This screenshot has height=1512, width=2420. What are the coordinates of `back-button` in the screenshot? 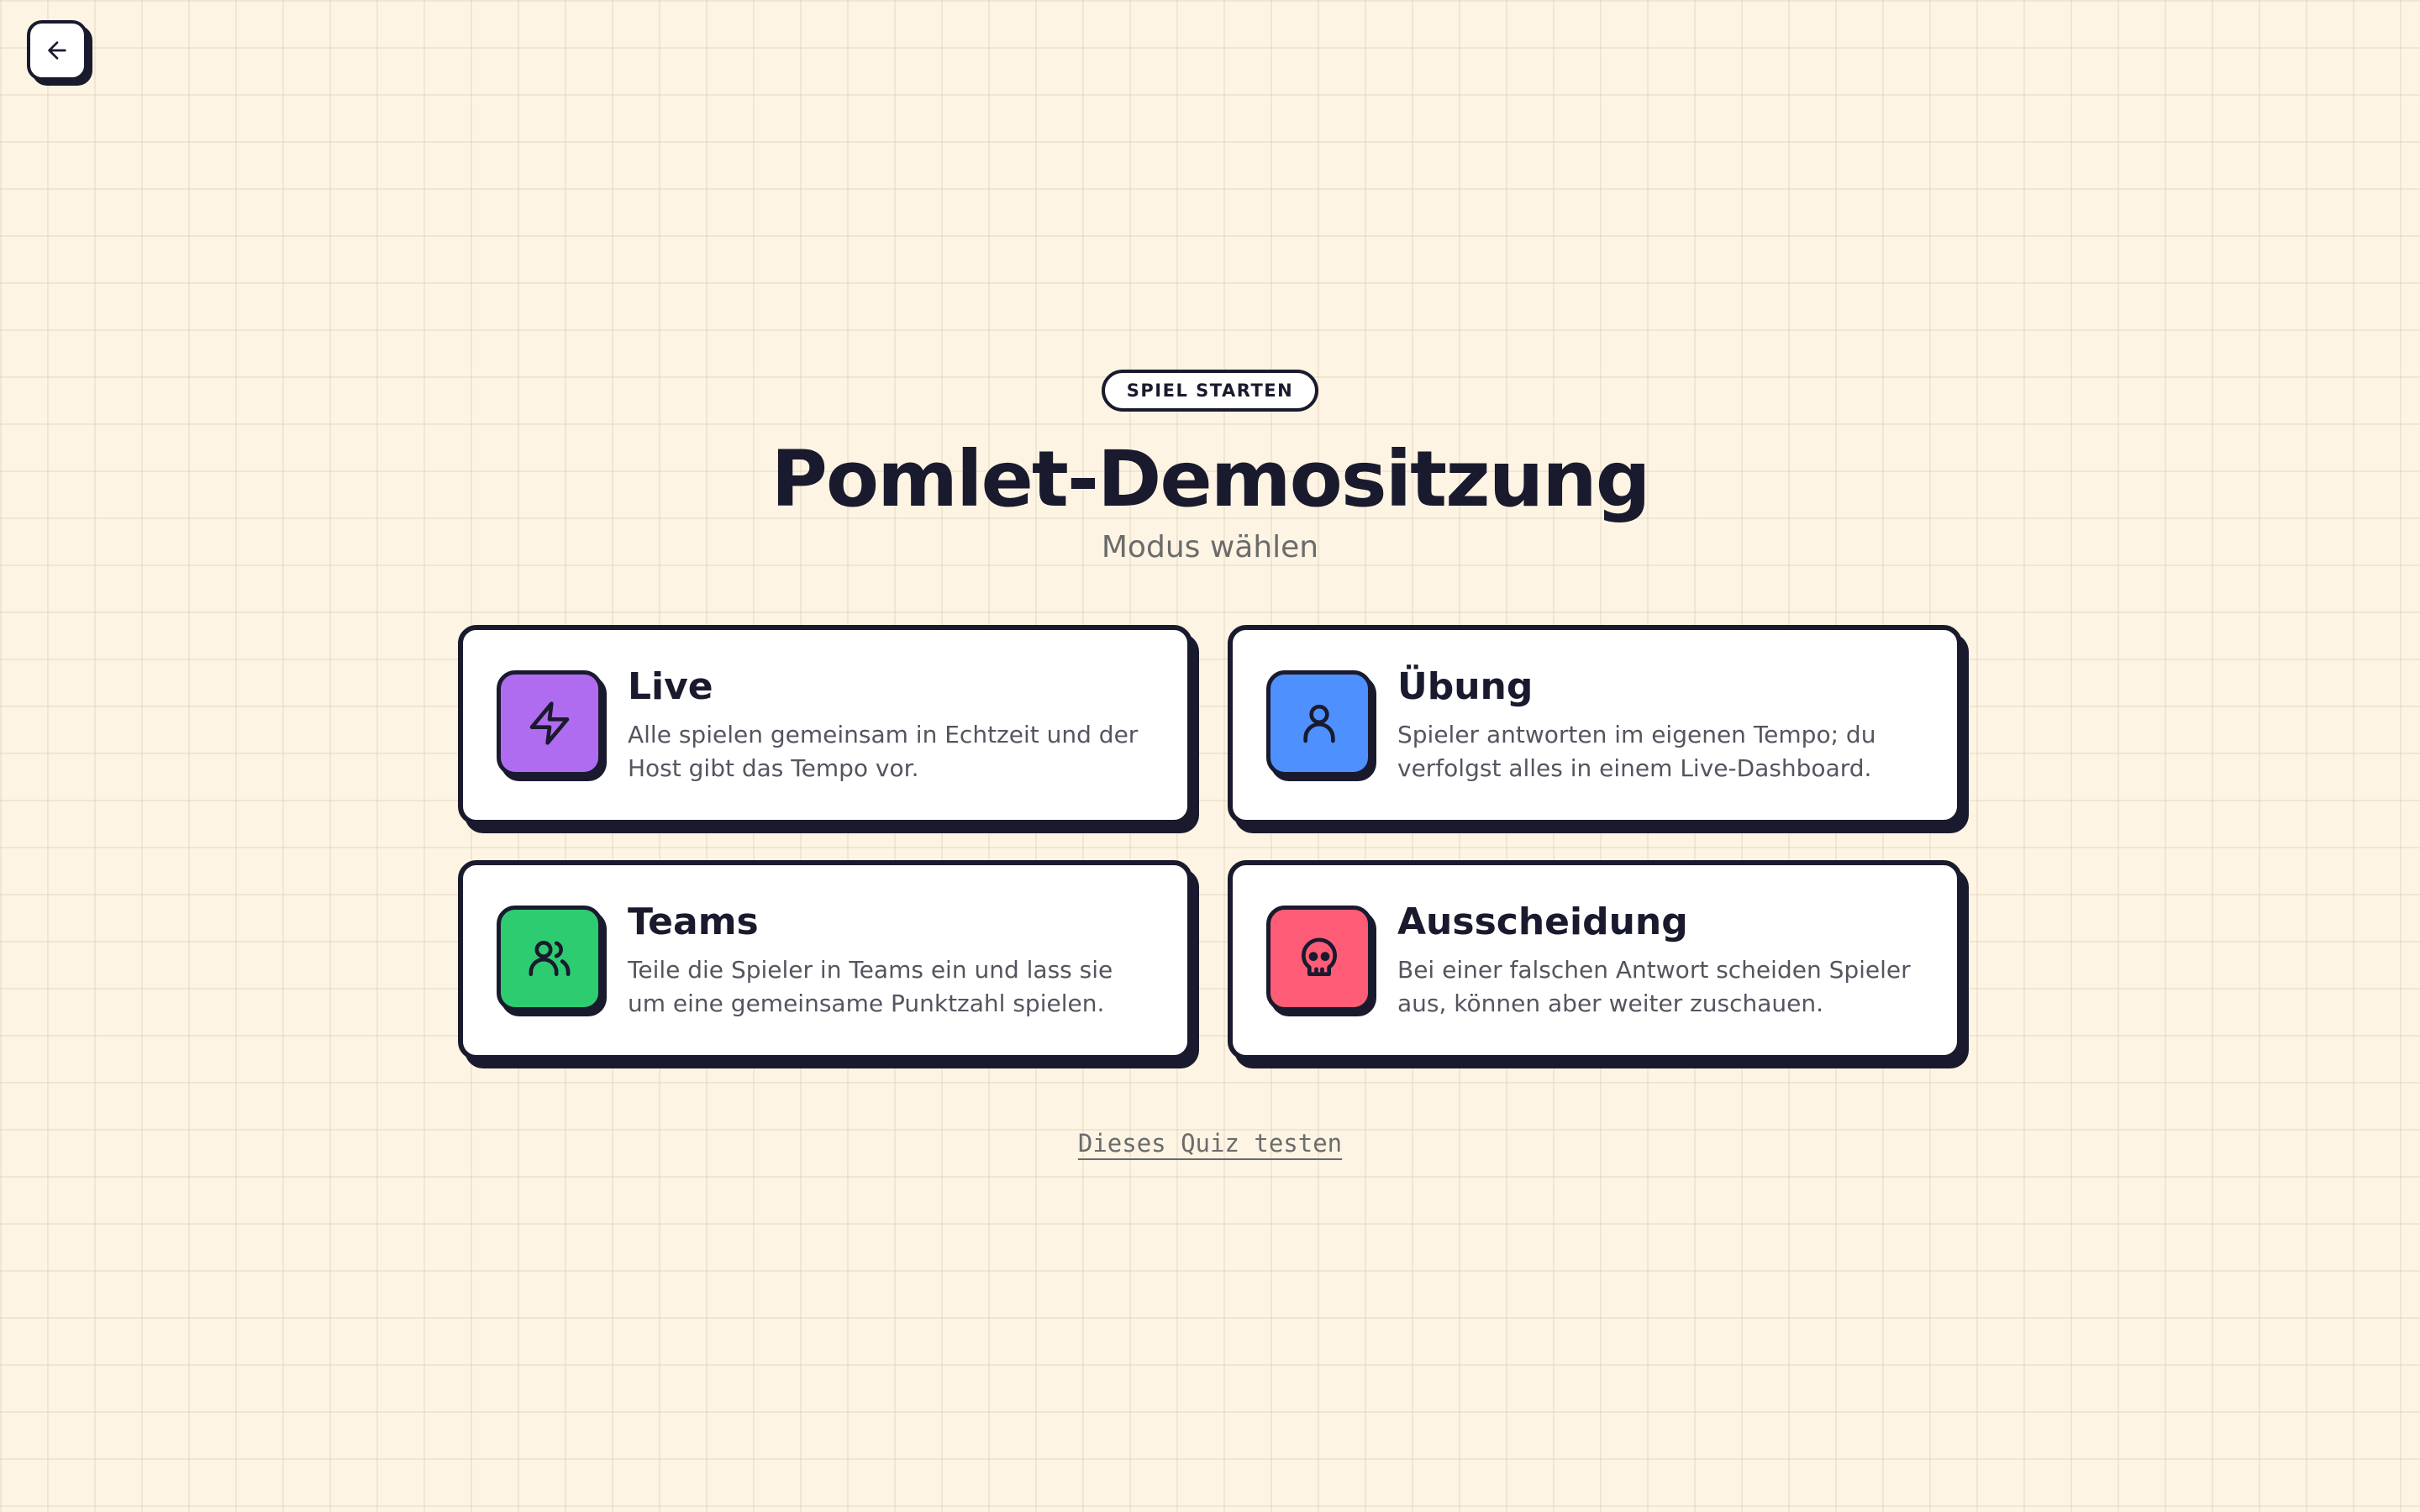 It's located at (57, 50).